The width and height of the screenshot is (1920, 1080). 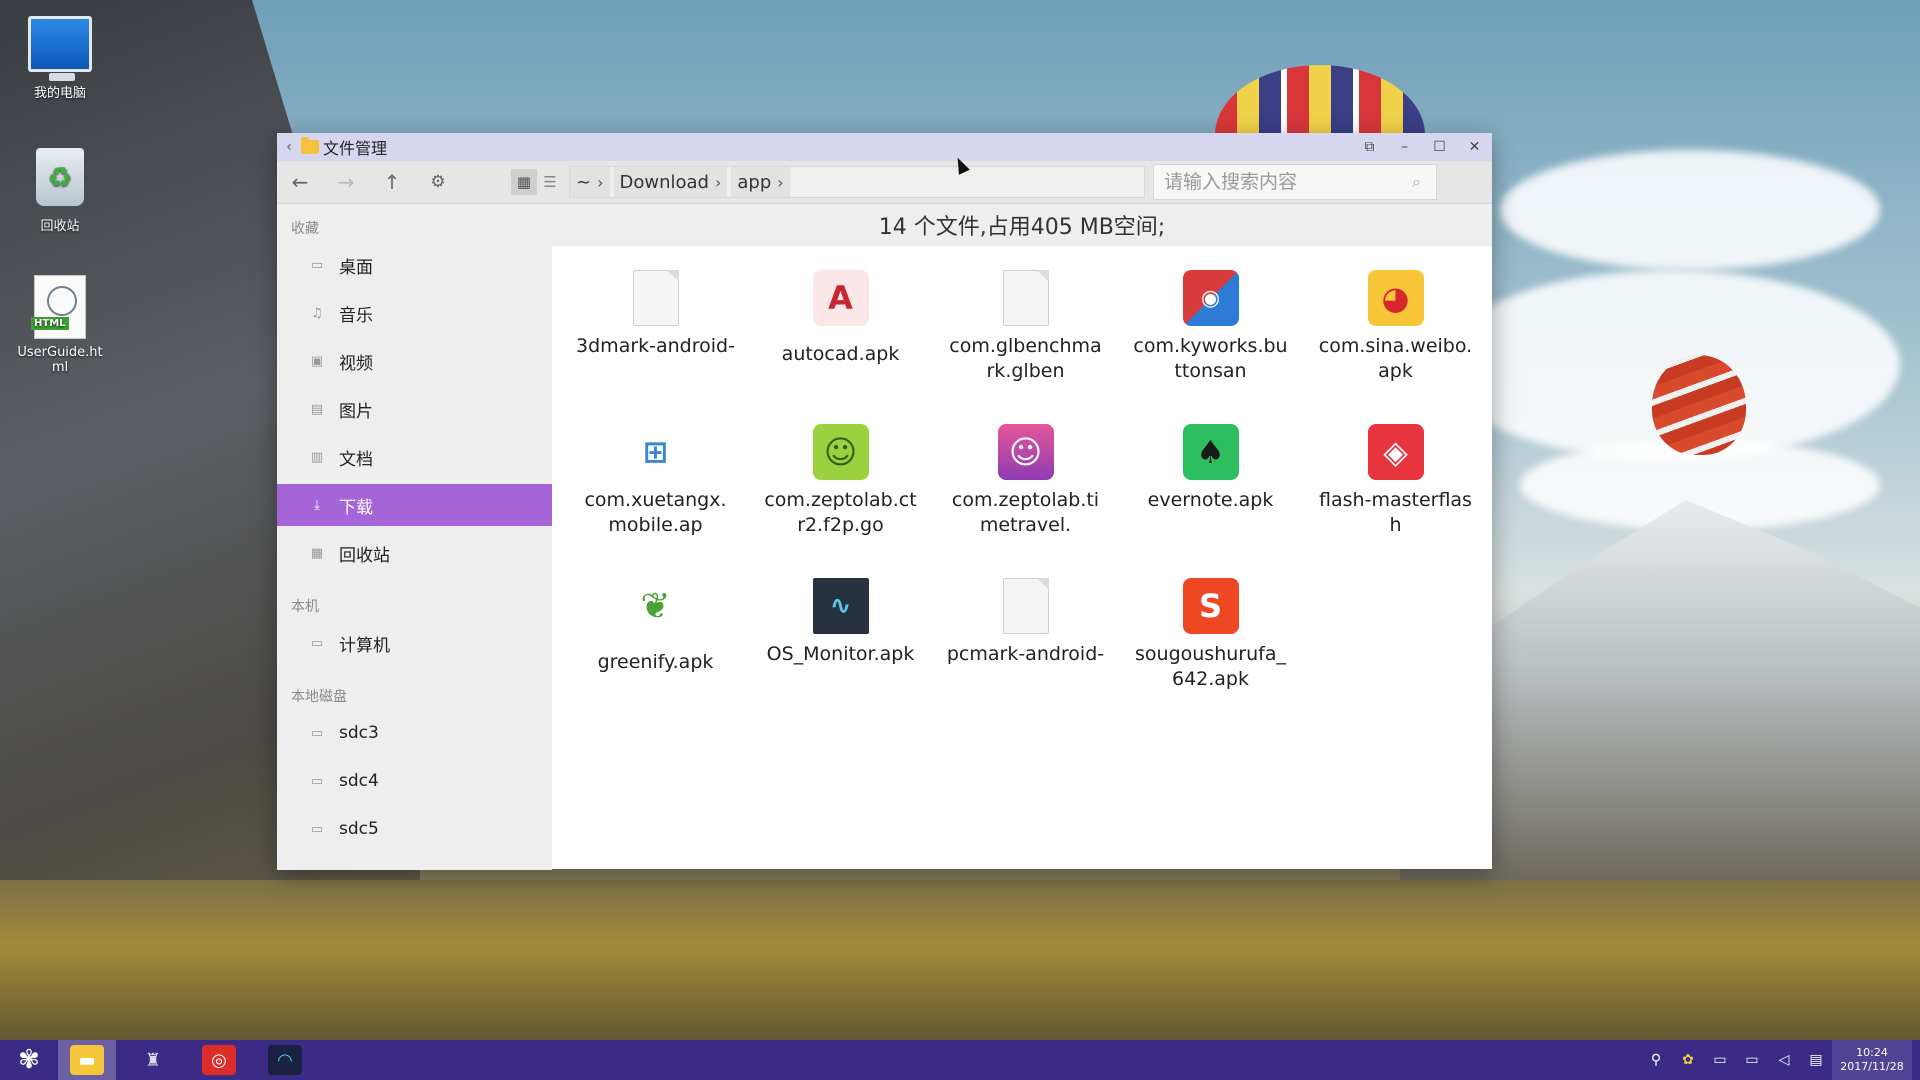 I want to click on file-item: 3dmark-android-, so click(x=655, y=347).